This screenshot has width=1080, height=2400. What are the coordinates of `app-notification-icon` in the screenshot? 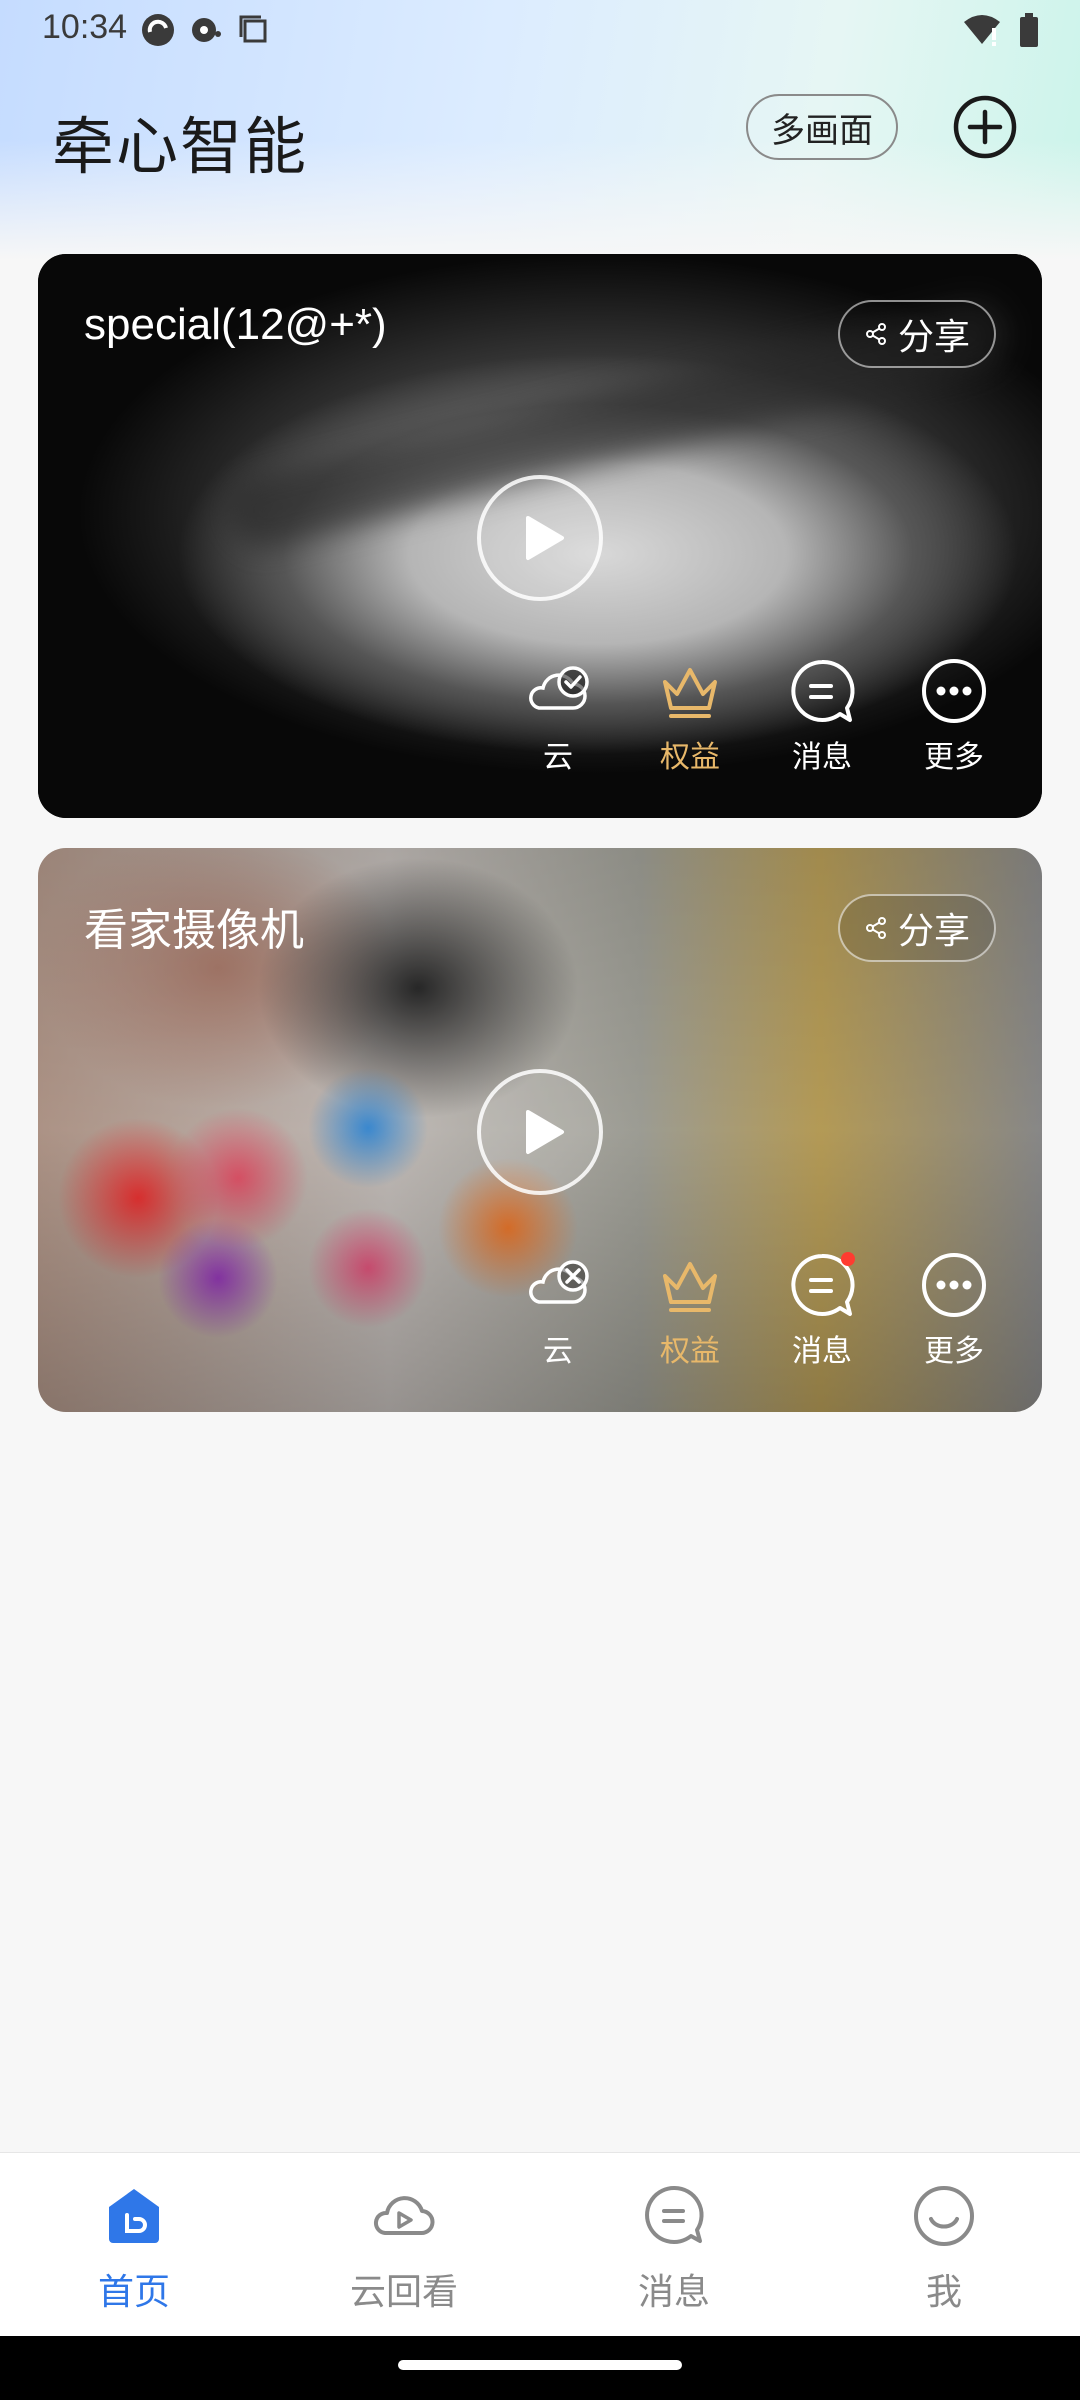 It's located at (158, 30).